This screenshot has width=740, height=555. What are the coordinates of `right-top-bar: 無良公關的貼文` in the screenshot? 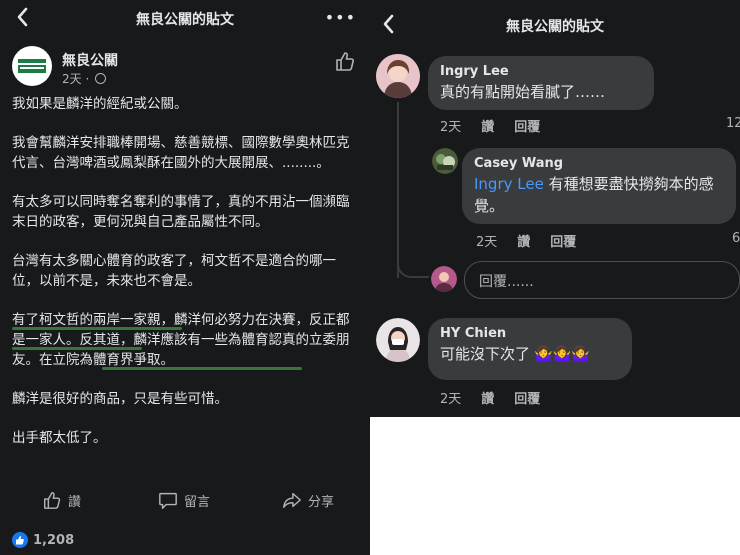 It's located at (555, 24).